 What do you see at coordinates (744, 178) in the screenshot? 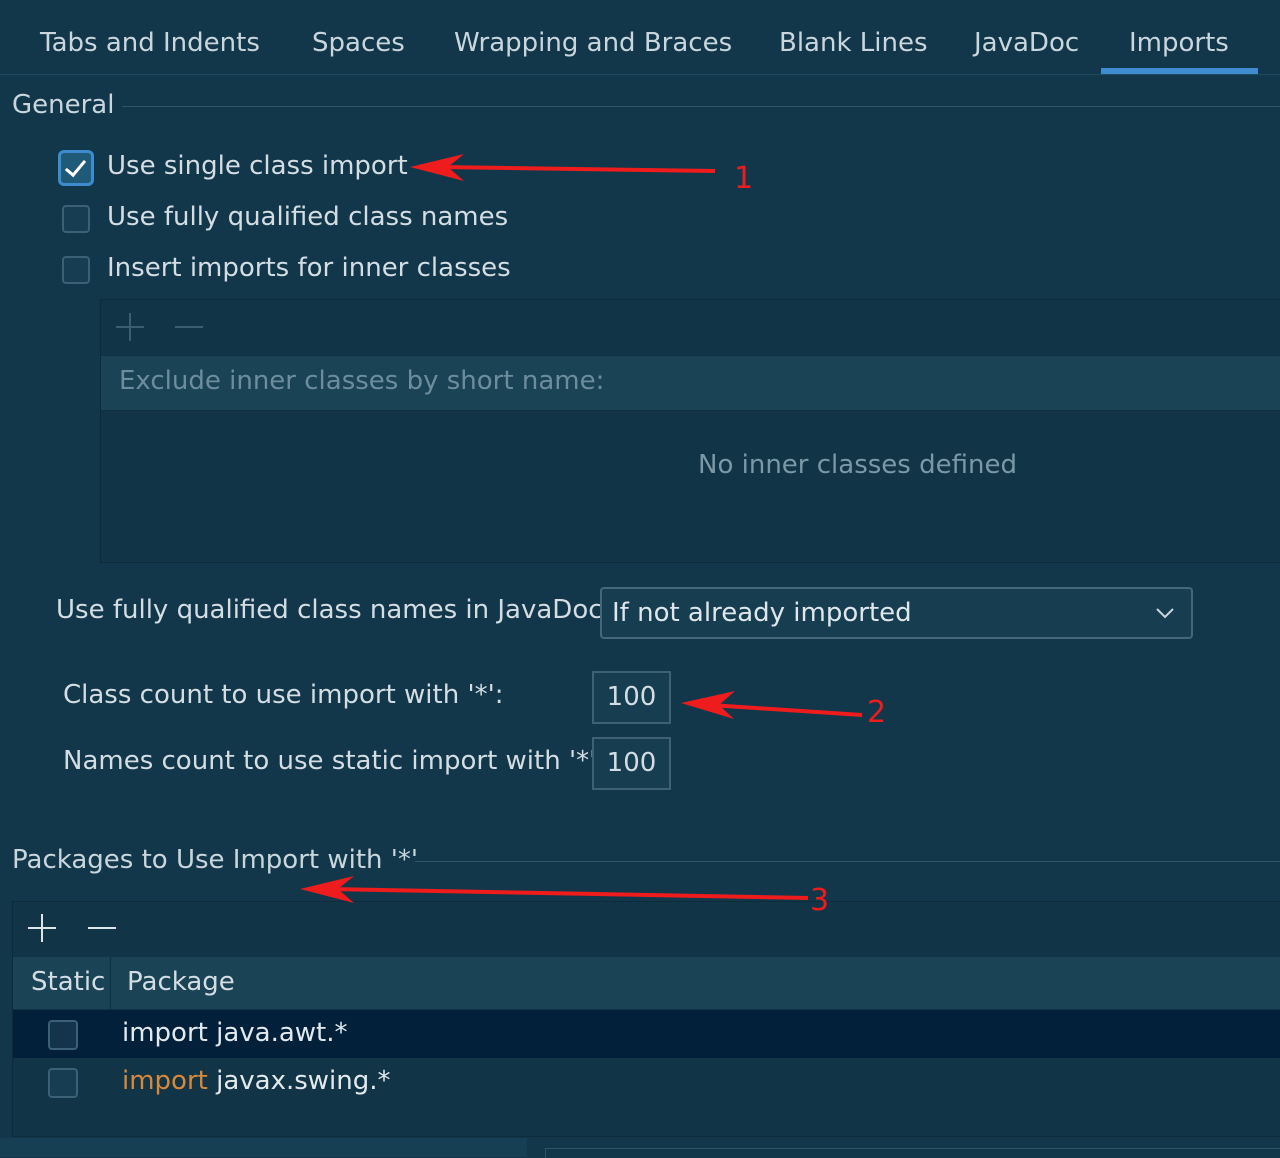
I see `annotation-label-1: 1` at bounding box center [744, 178].